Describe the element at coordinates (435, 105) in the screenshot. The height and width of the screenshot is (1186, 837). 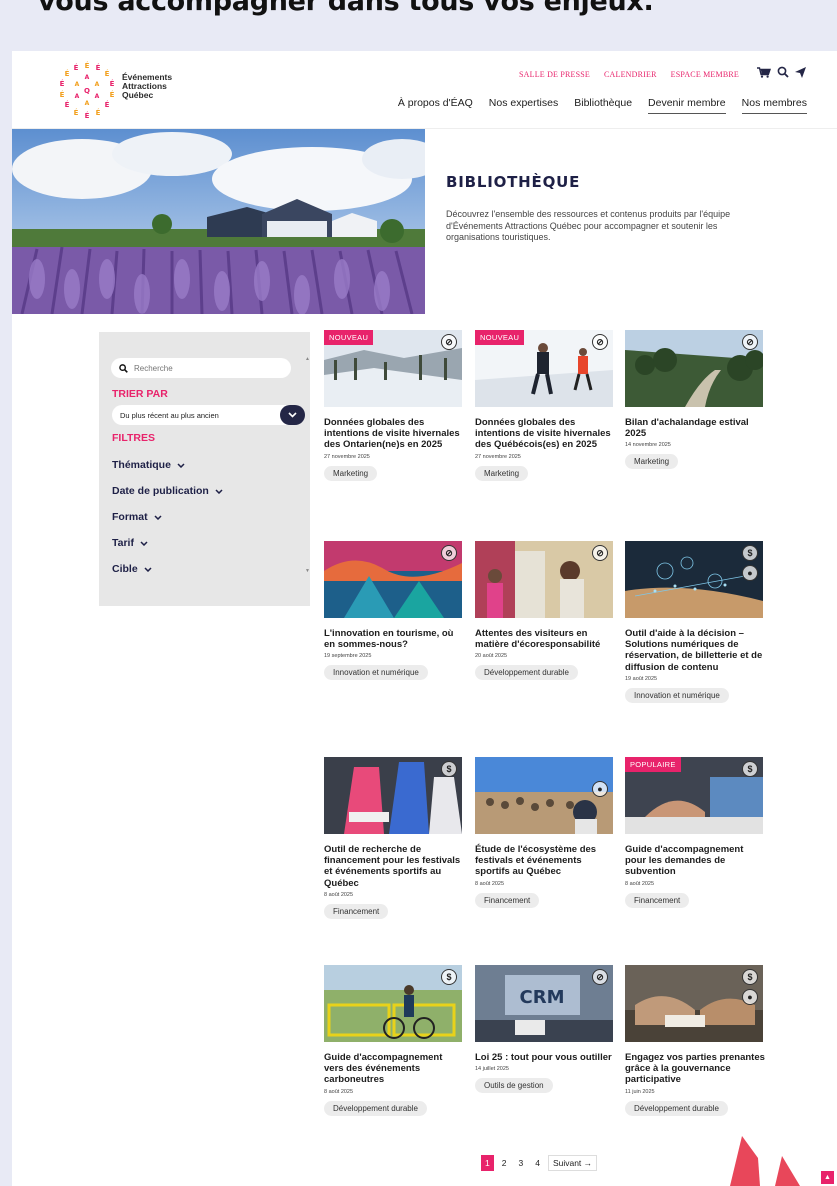
I see `nav-a-propos: À propos d'ÉAQ` at that location.